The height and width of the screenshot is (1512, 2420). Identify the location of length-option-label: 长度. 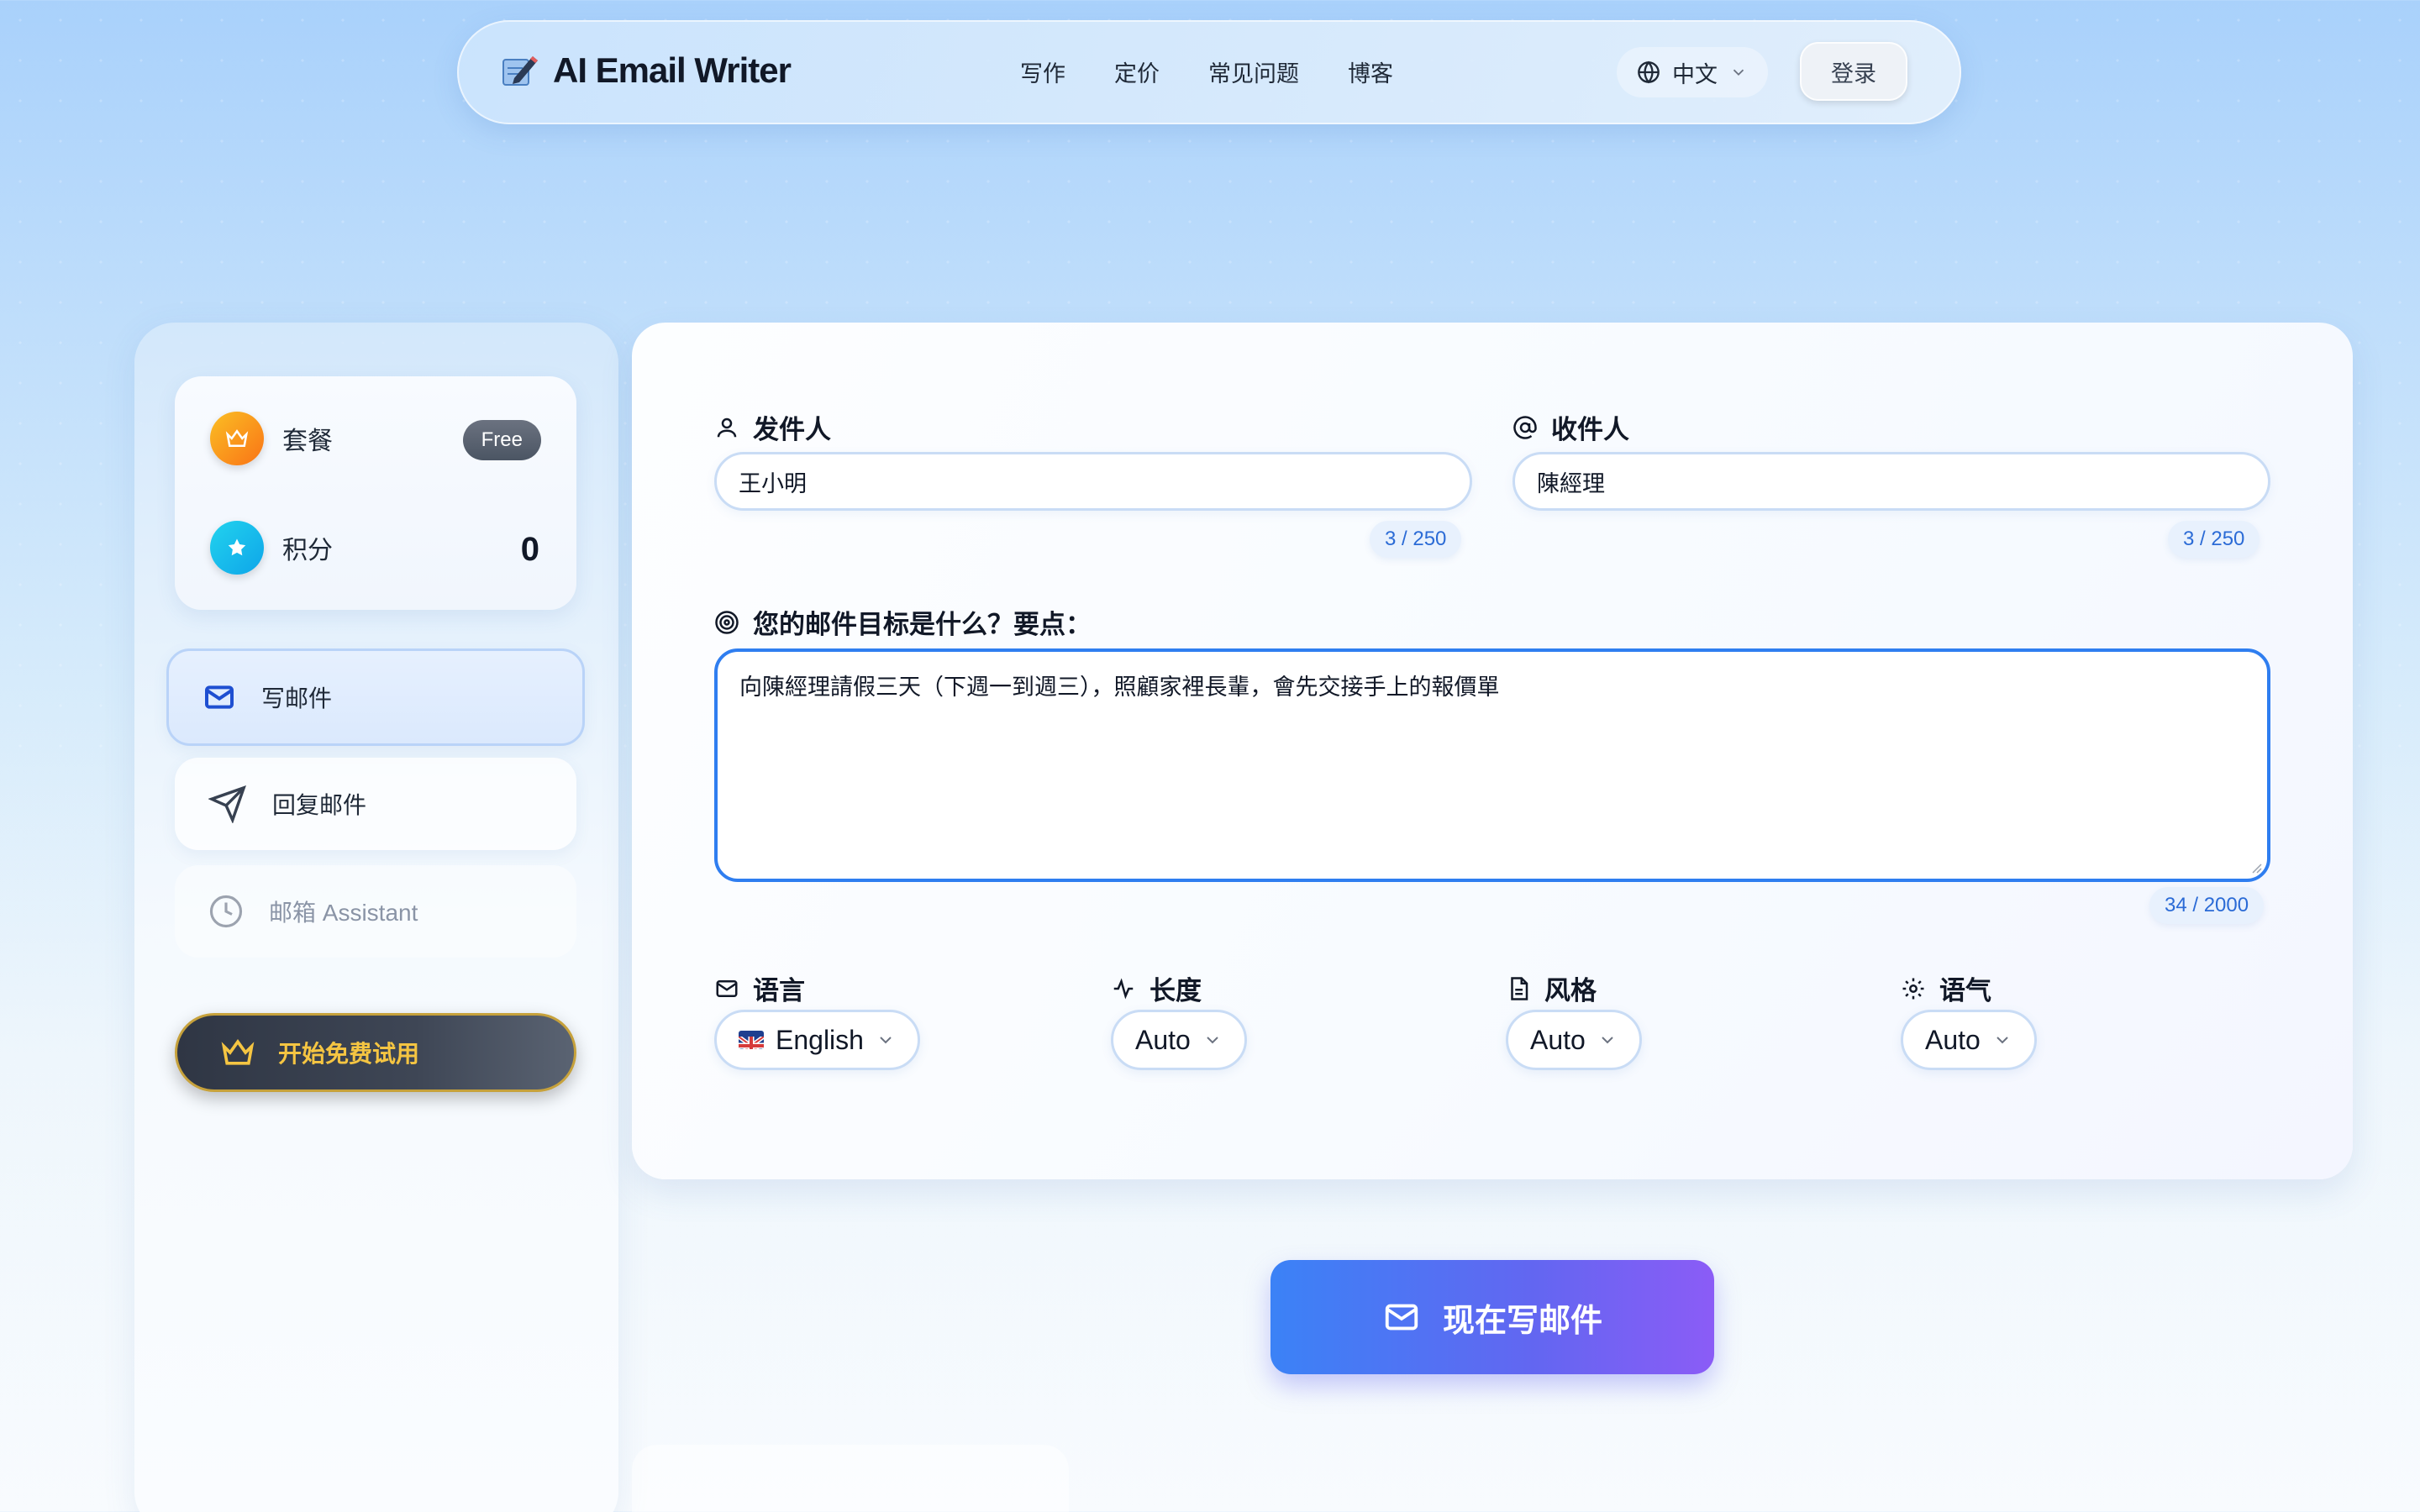
(1156, 988).